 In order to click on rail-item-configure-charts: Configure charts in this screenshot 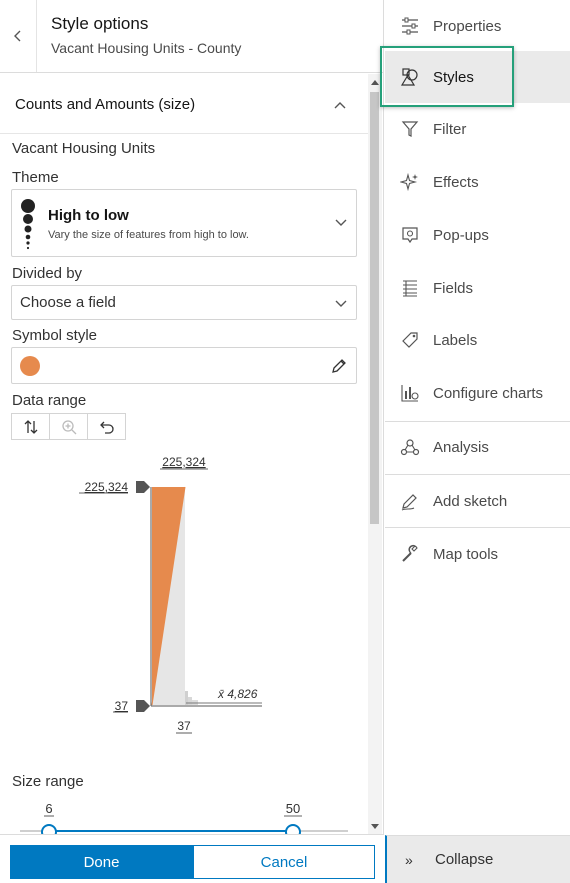, I will do `click(477, 393)`.